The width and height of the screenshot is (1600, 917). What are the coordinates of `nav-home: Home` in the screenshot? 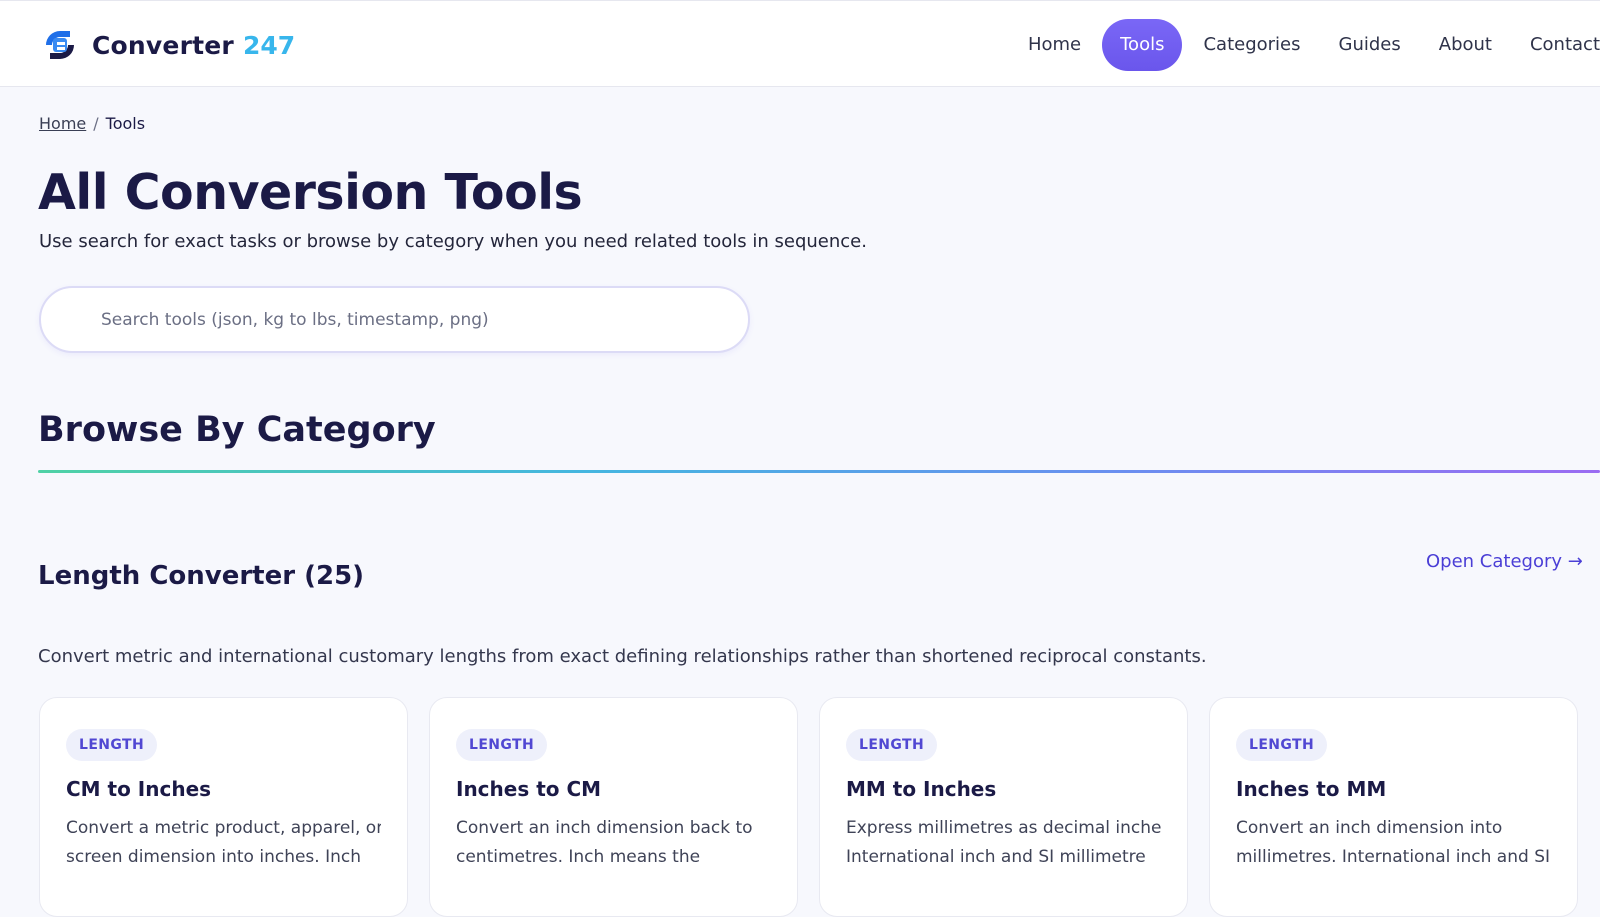 It's located at (1054, 45).